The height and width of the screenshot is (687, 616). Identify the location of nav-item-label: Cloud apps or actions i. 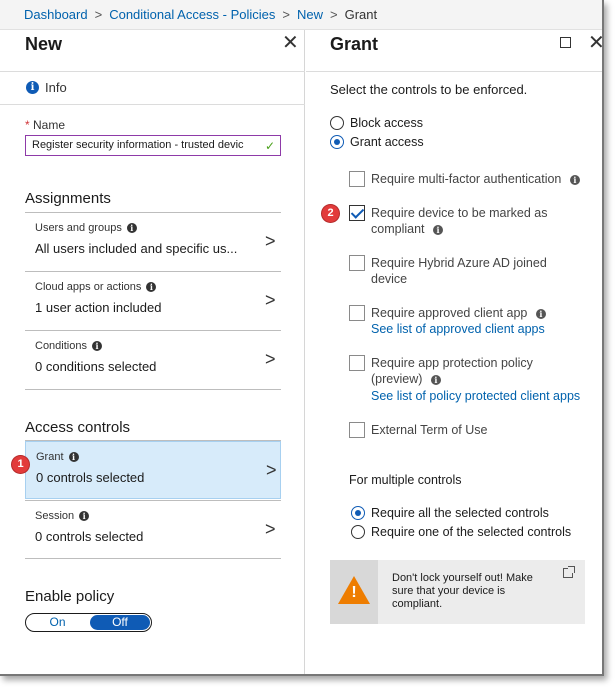
(96, 287).